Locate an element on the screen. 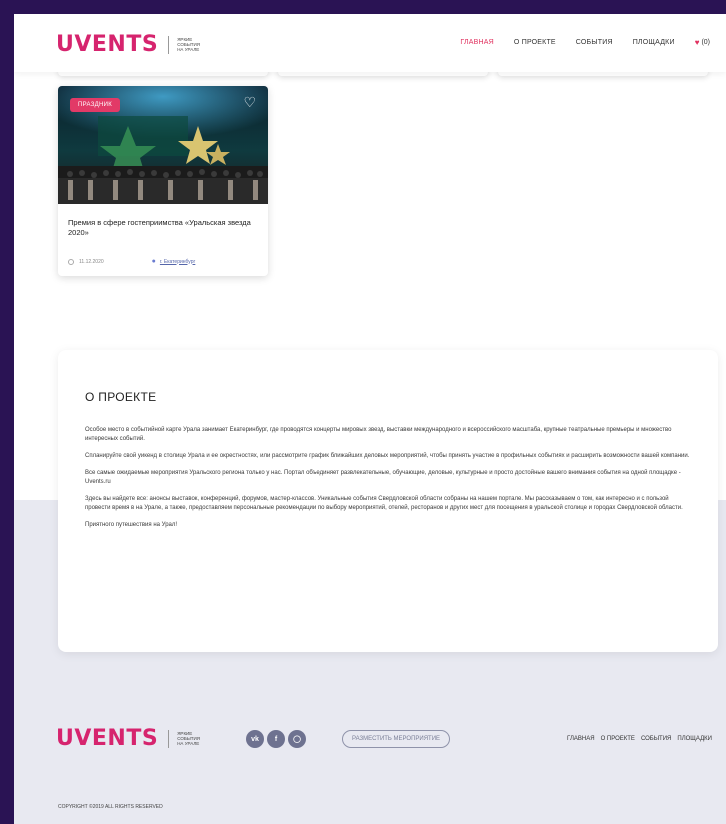 The image size is (726, 824). event-city: ● г. Екатеринбург is located at coordinates (174, 261).